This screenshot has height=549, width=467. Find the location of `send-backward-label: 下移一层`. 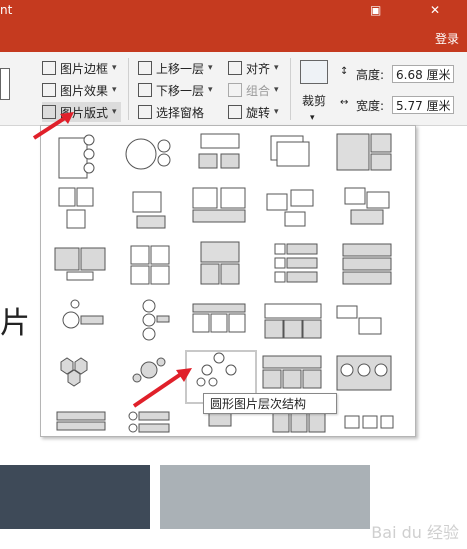

send-backward-label: 下移一层 is located at coordinates (180, 90).